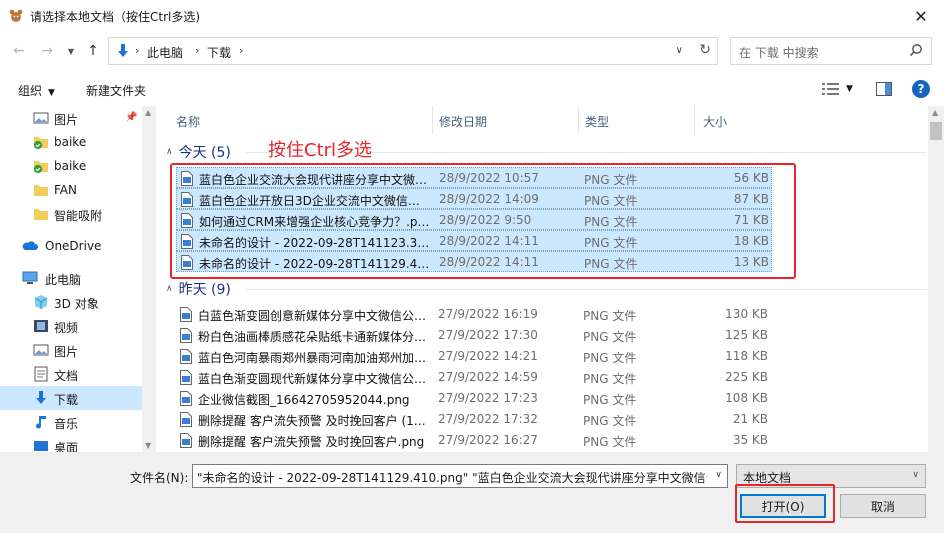  I want to click on nav-label: 图片, so click(66, 120).